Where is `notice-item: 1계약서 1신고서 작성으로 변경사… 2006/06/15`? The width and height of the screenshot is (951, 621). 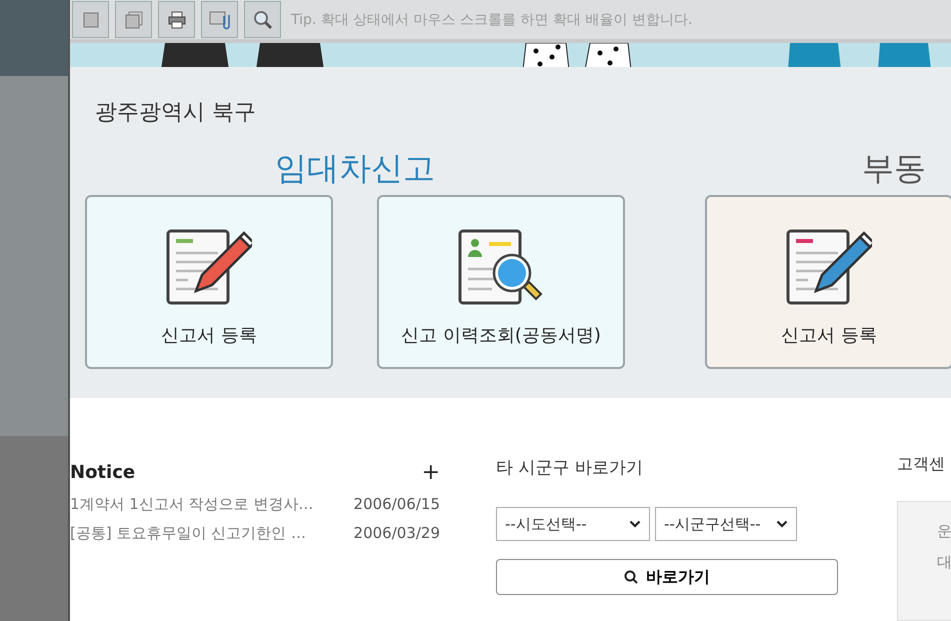 notice-item: 1계약서 1신고서 작성으로 변경사… 2006/06/15 is located at coordinates (255, 504).